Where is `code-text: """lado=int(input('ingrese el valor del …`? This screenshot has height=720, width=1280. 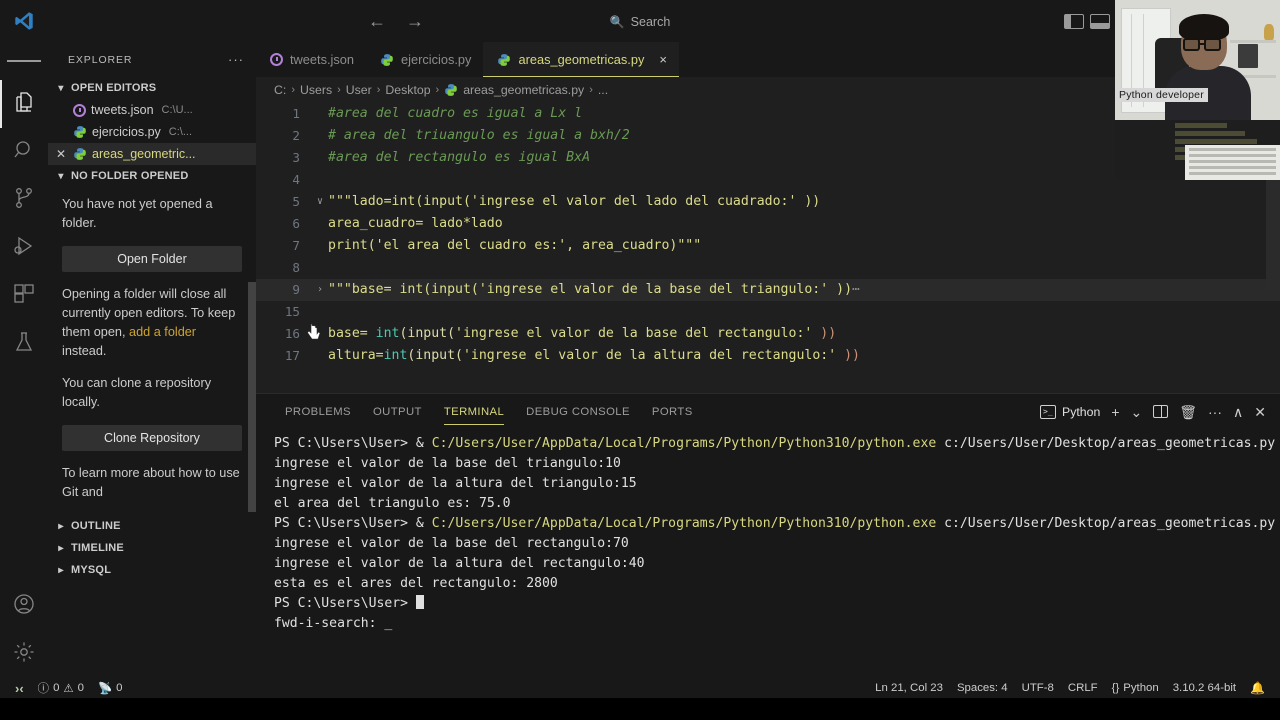 code-text: """lado=int(input('ingrese el valor del … is located at coordinates (804, 202).